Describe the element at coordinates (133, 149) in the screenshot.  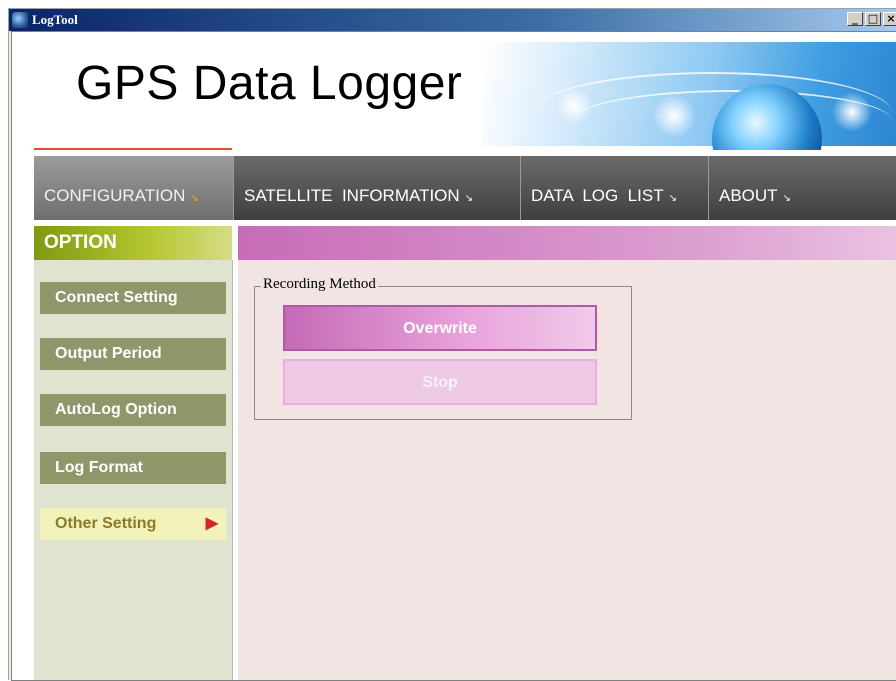
I see `title-underline` at that location.